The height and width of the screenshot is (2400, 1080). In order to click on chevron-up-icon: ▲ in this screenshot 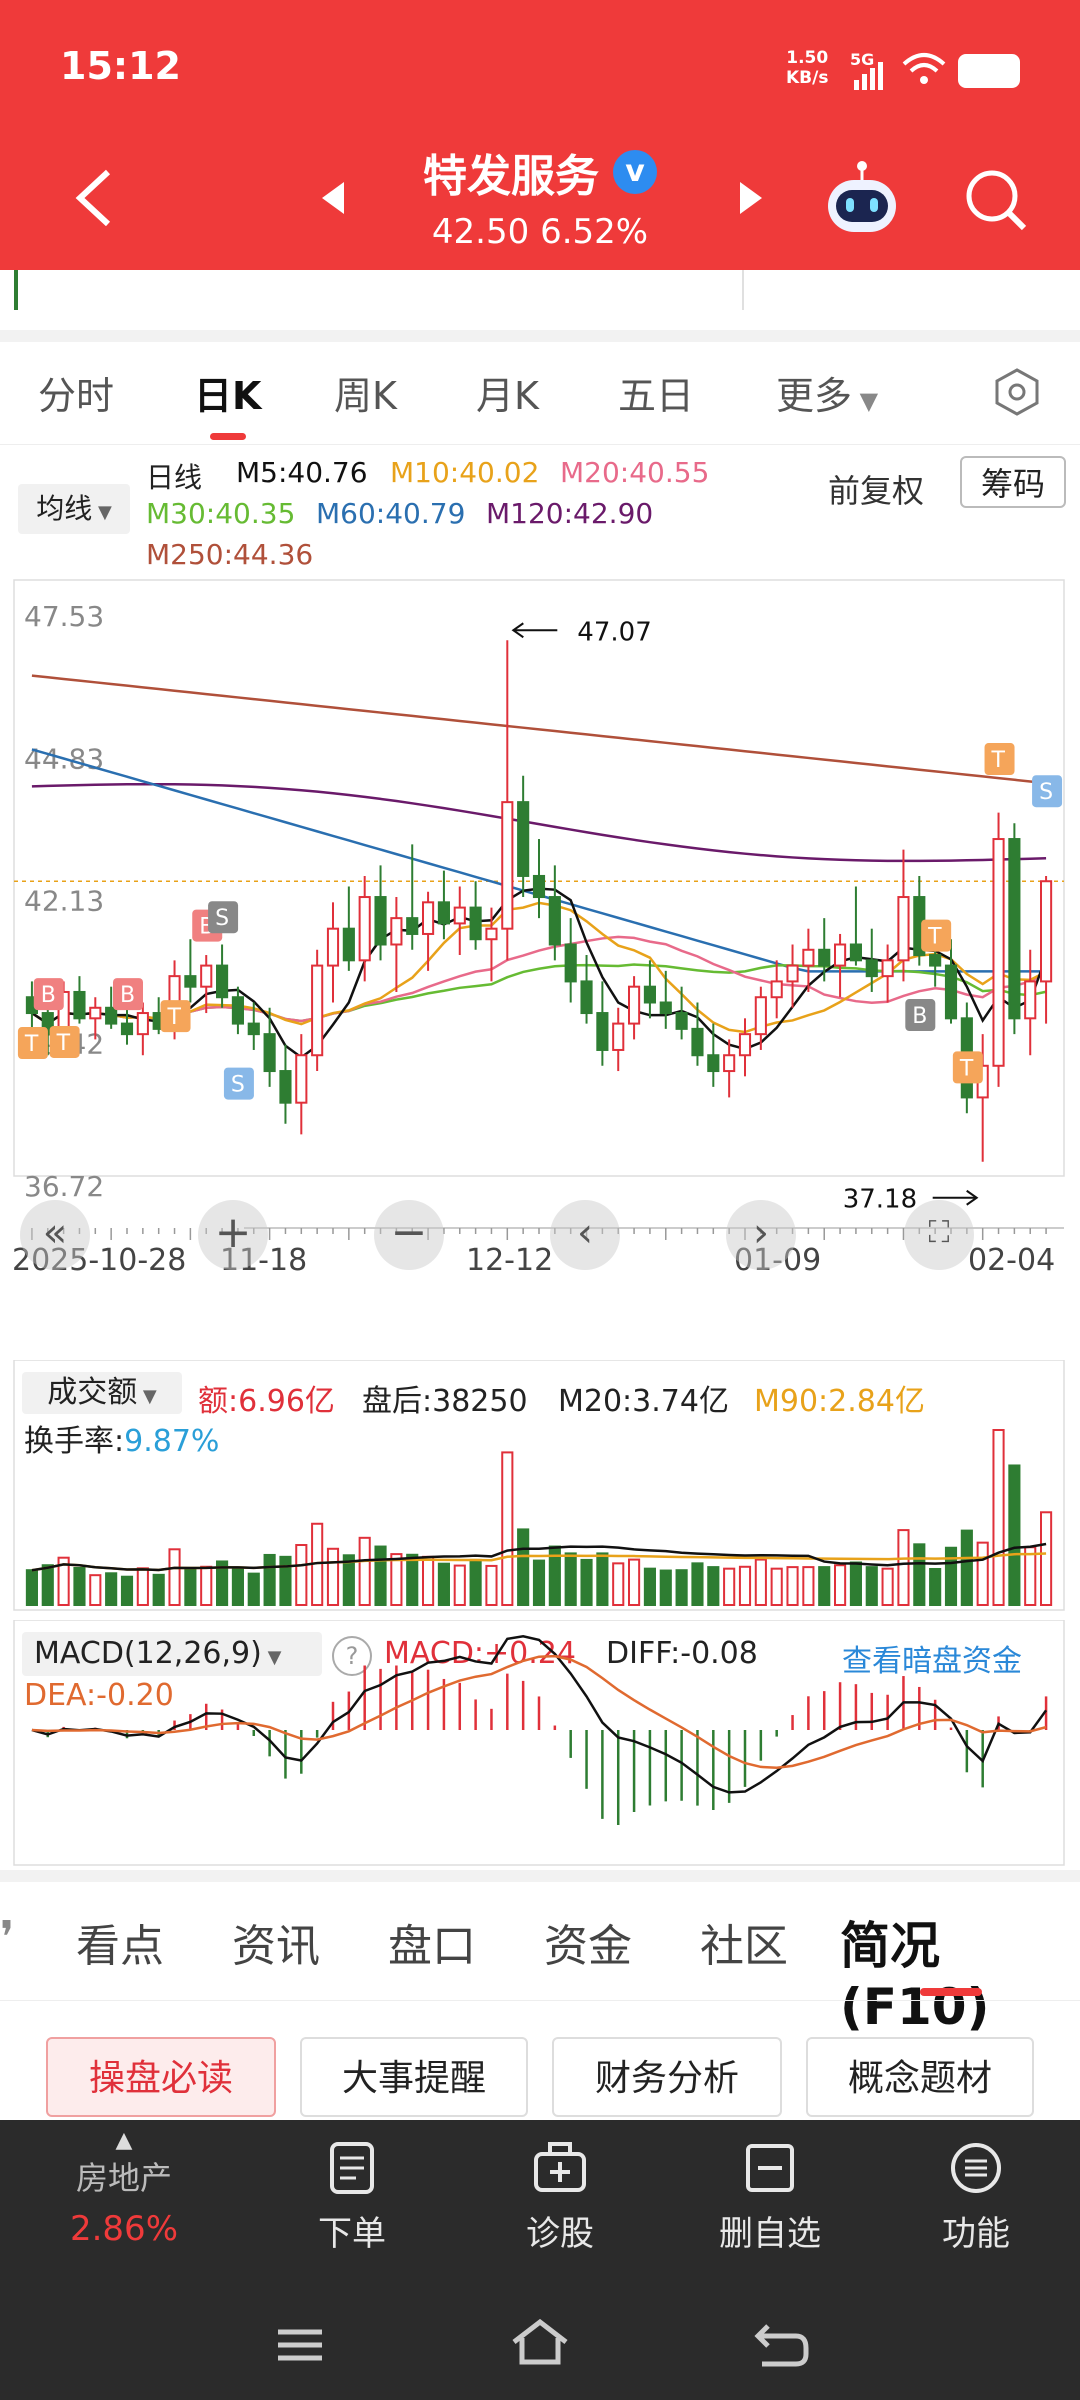, I will do `click(124, 2140)`.